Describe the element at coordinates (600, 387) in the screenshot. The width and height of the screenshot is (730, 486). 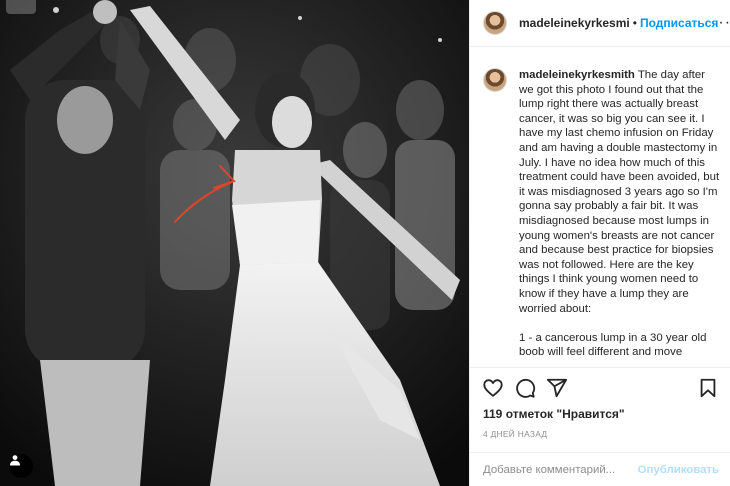
I see `action-bar` at that location.